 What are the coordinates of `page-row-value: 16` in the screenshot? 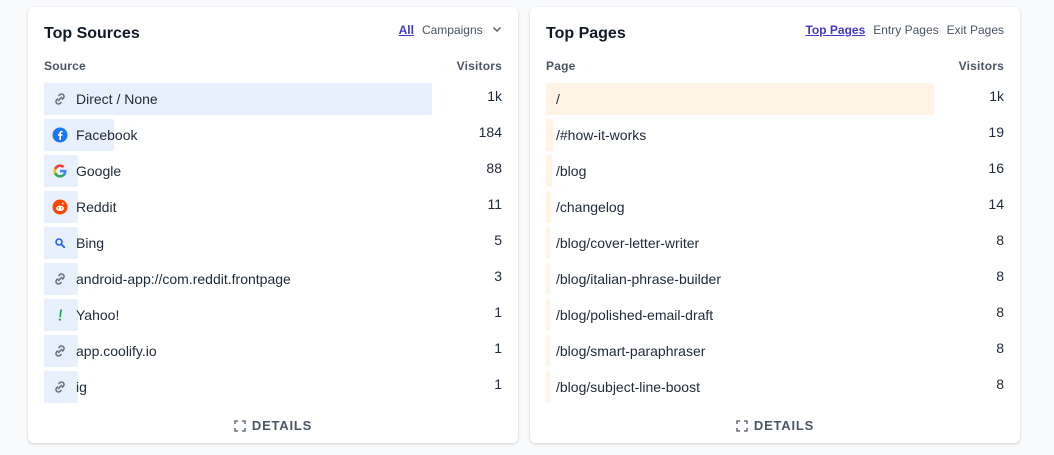 It's located at (996, 168).